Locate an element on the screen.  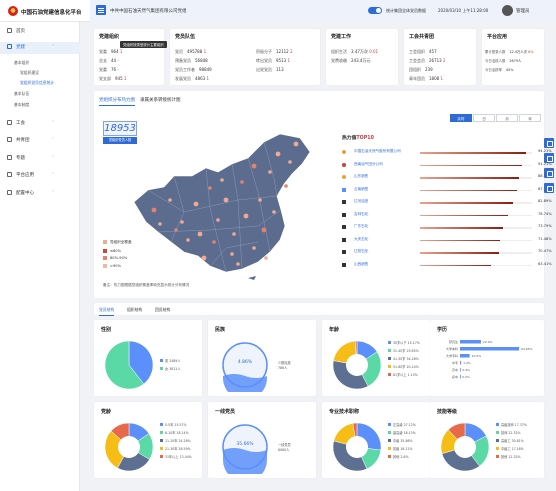
subitem-org-build: 党组织建设 is located at coordinates (29, 73).